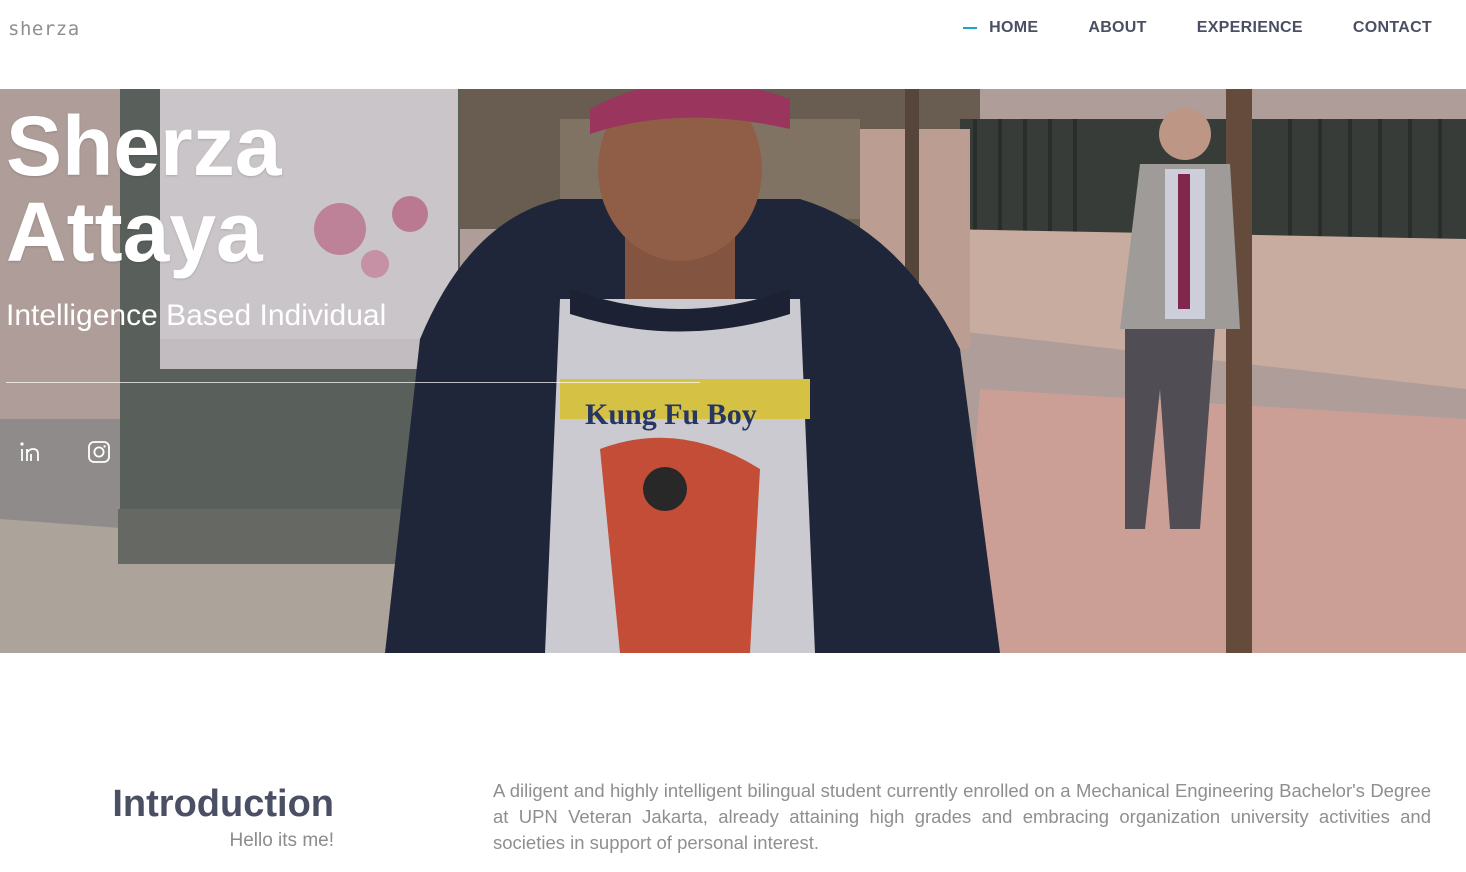 The height and width of the screenshot is (872, 1466). I want to click on site-header: sherza HOME ABOUT EXPERIENCE CONTACT, so click(733, 44).